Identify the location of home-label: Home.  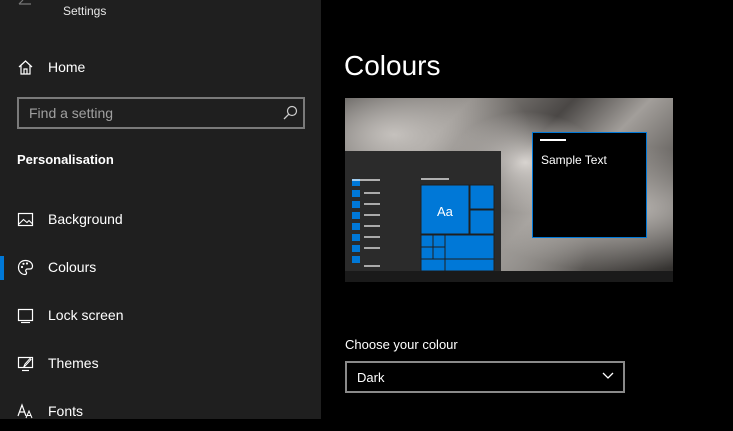
(67, 67).